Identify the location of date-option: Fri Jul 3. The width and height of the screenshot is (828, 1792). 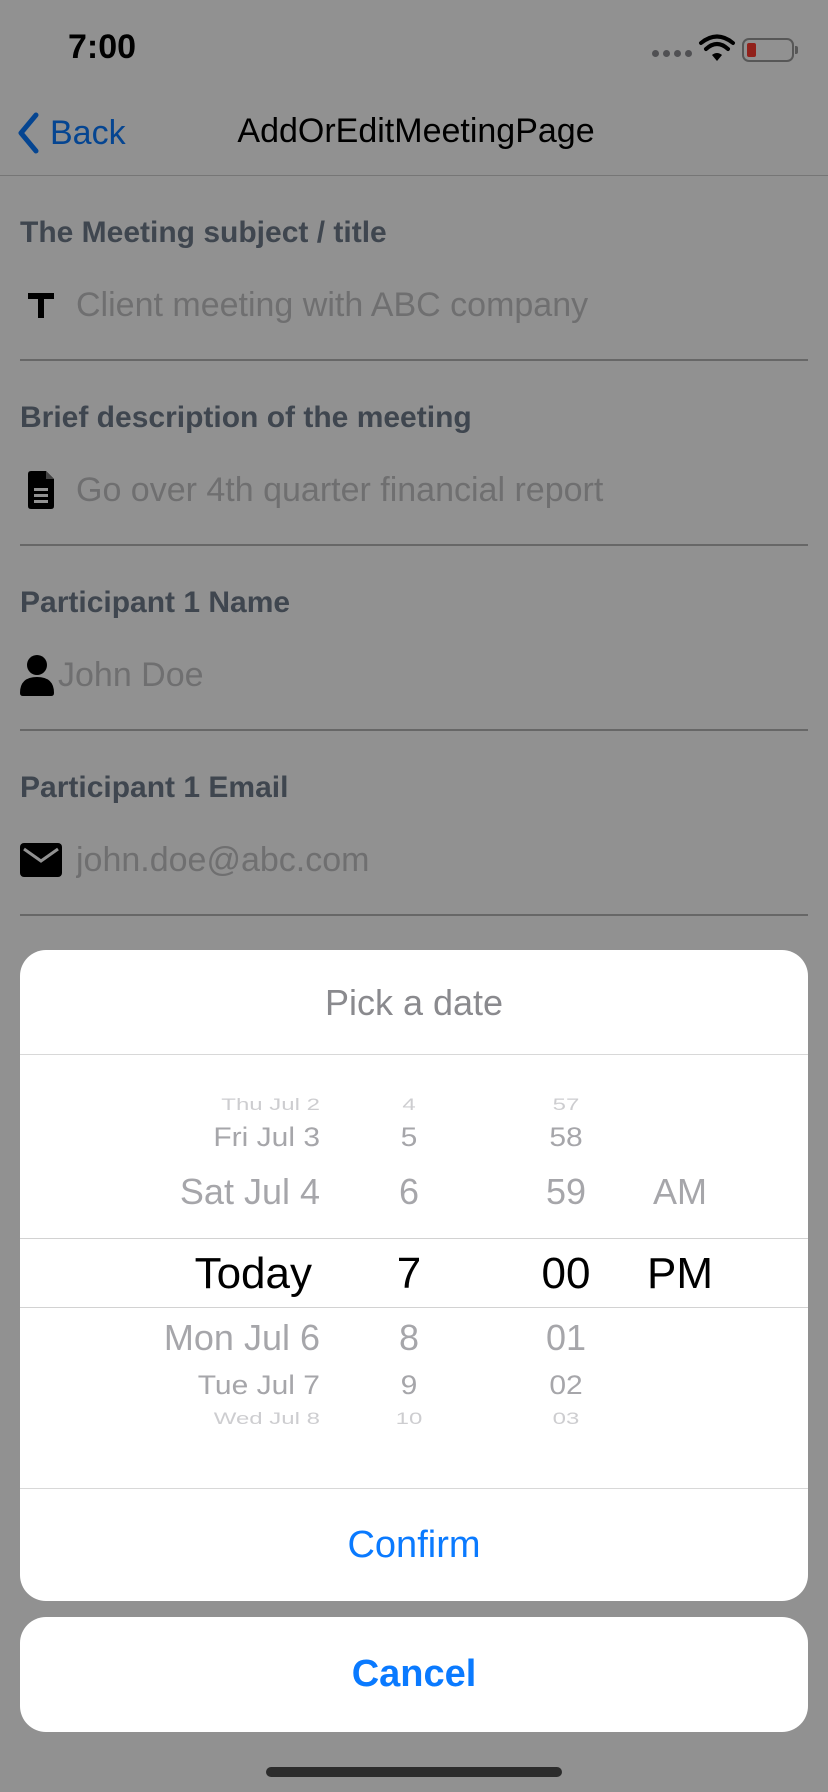
(266, 1138).